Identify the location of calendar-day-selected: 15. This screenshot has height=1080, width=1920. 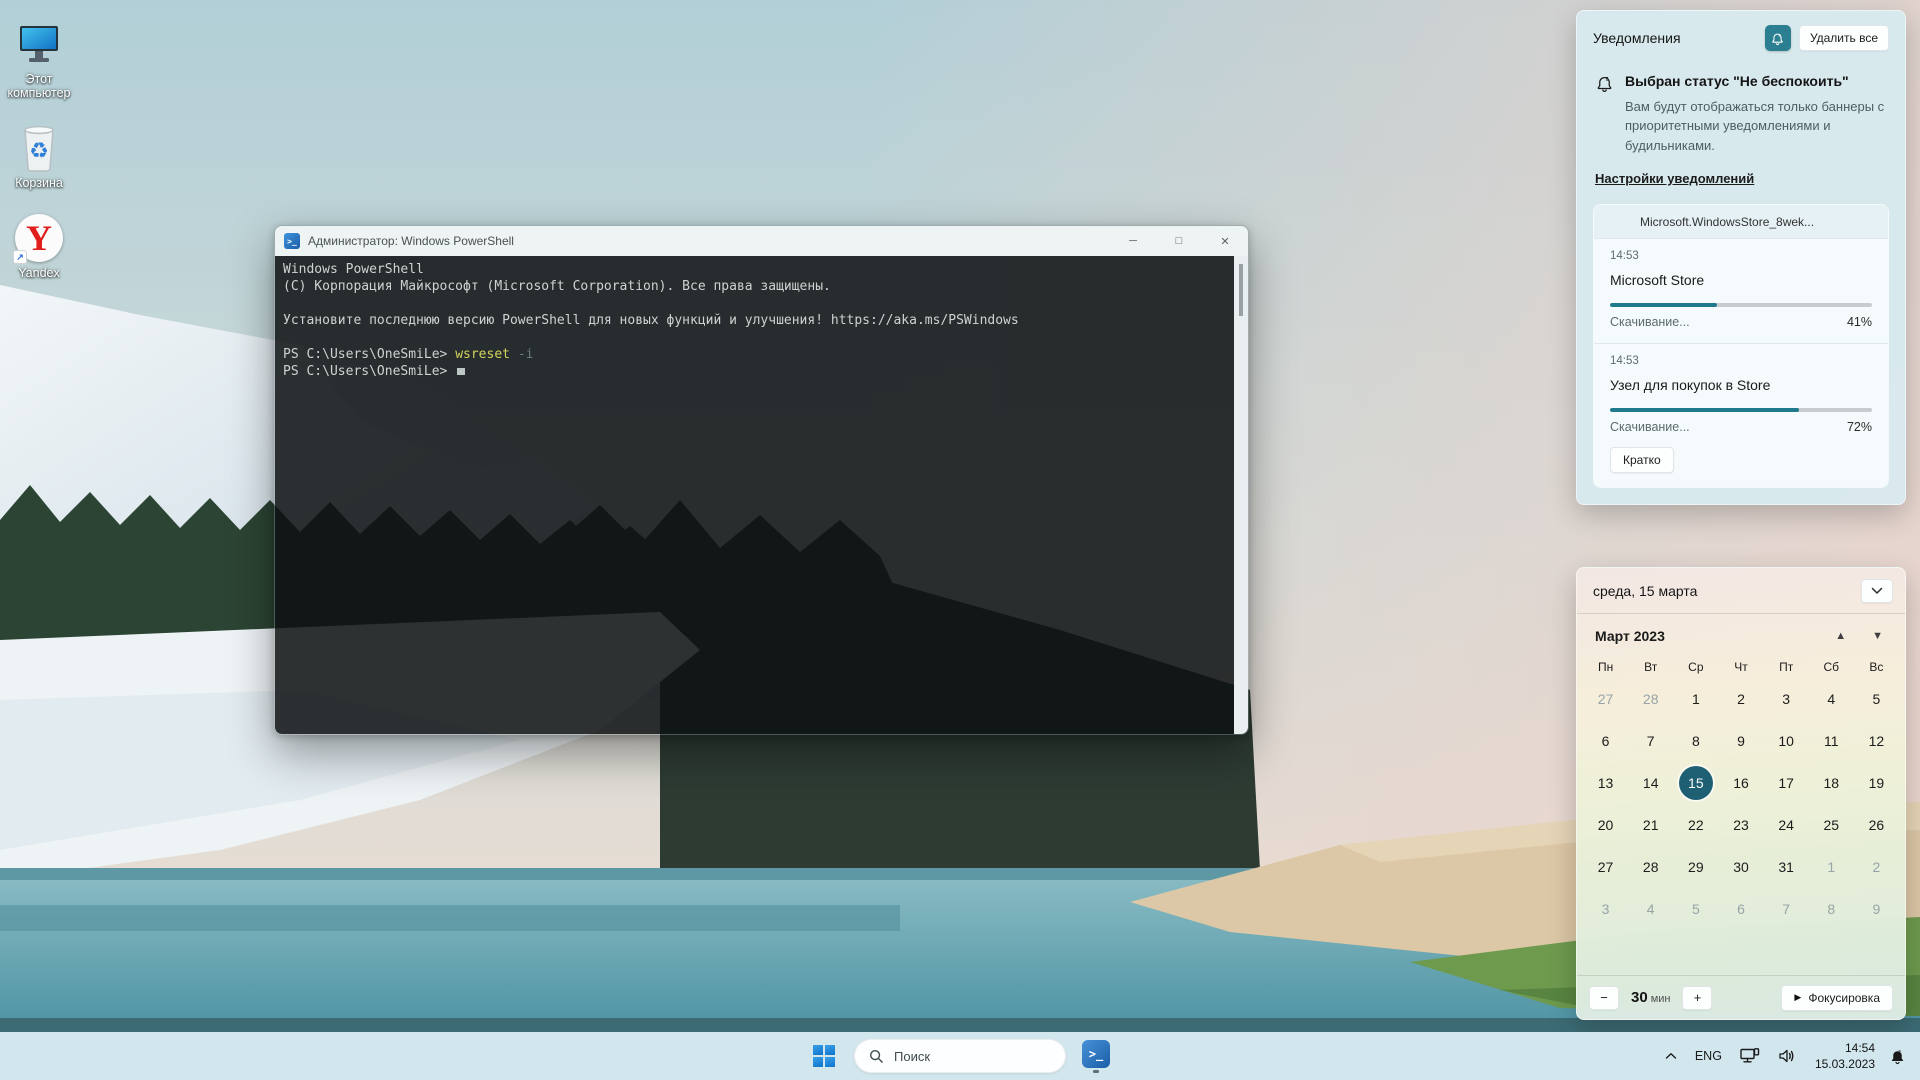
(1695, 783).